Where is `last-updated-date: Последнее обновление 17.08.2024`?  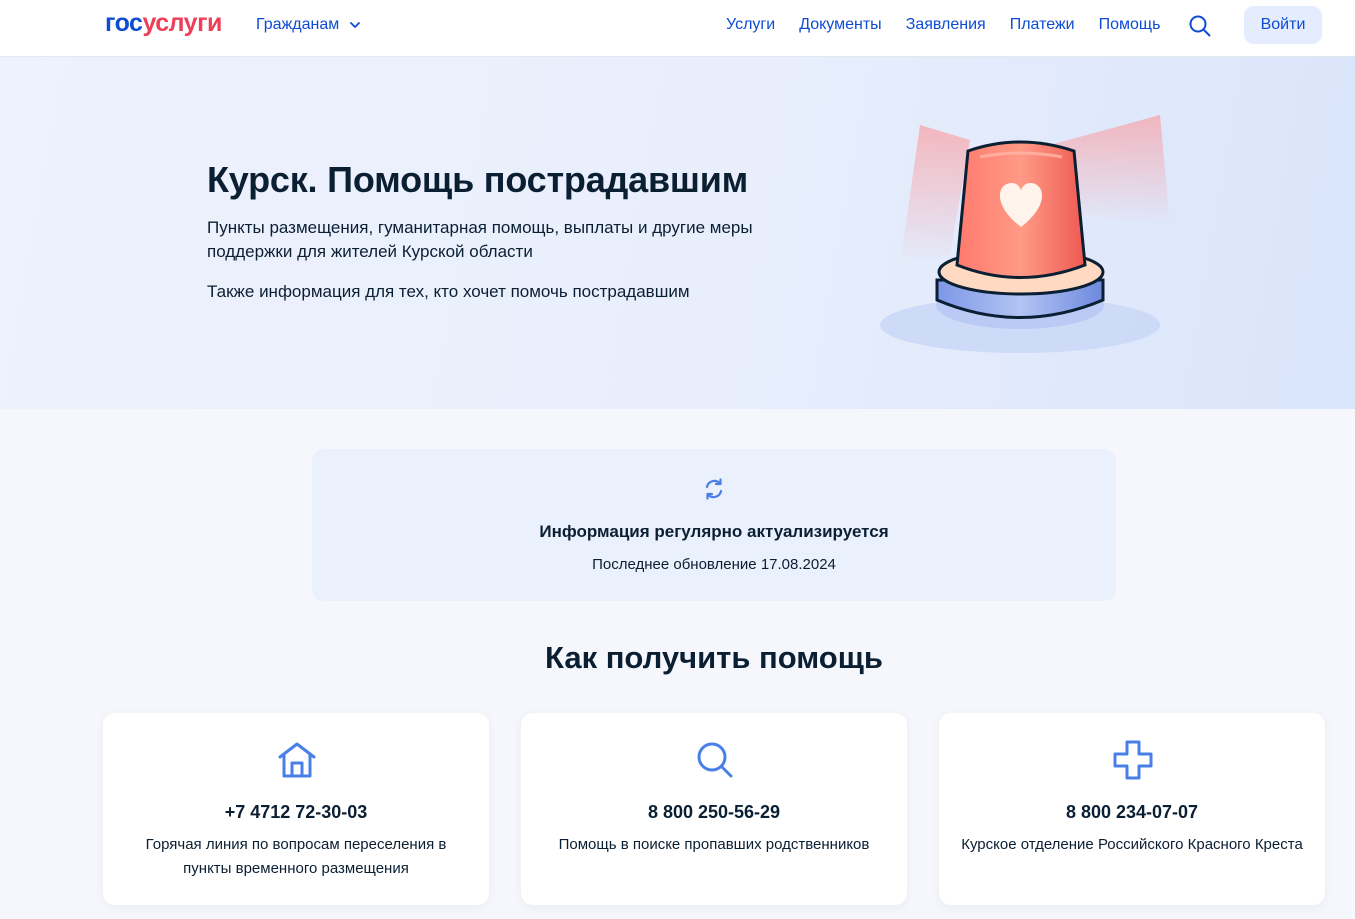
last-updated-date: Последнее обновление 17.08.2024 is located at coordinates (714, 564).